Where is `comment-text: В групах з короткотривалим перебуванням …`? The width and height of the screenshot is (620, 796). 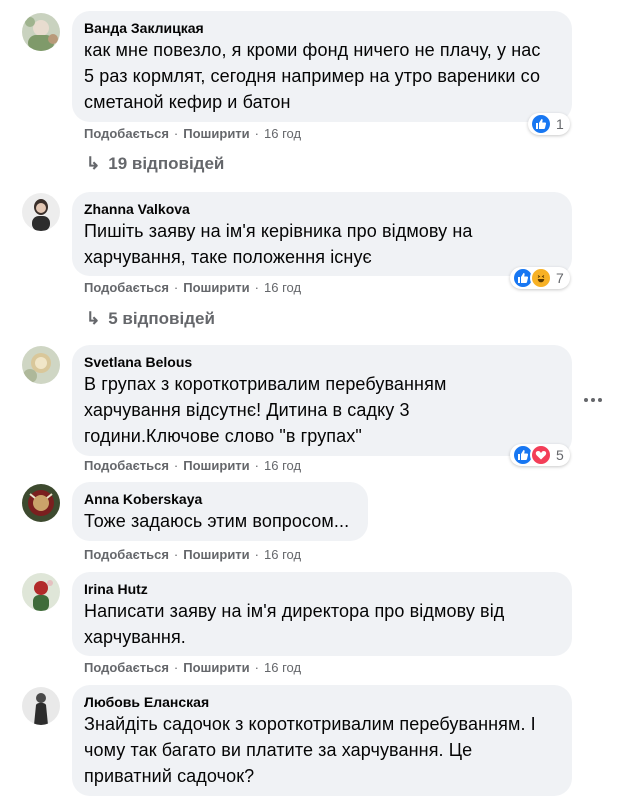 comment-text: В групах з короткотривалим перебуванням … is located at coordinates (265, 410).